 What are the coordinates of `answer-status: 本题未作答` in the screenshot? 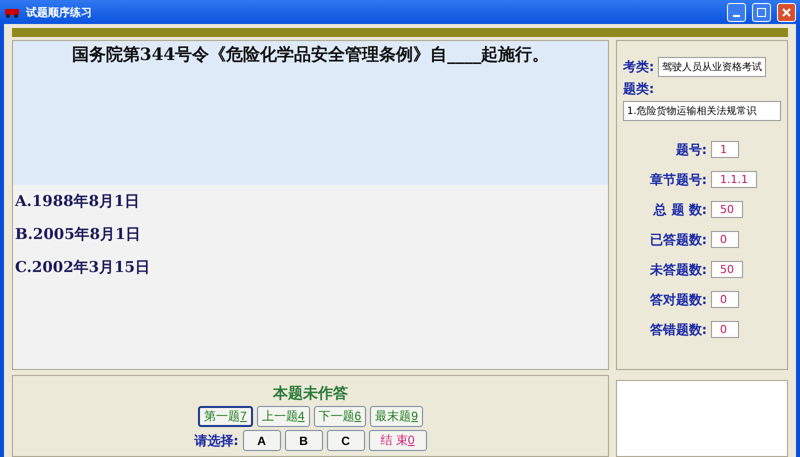 It's located at (310, 393).